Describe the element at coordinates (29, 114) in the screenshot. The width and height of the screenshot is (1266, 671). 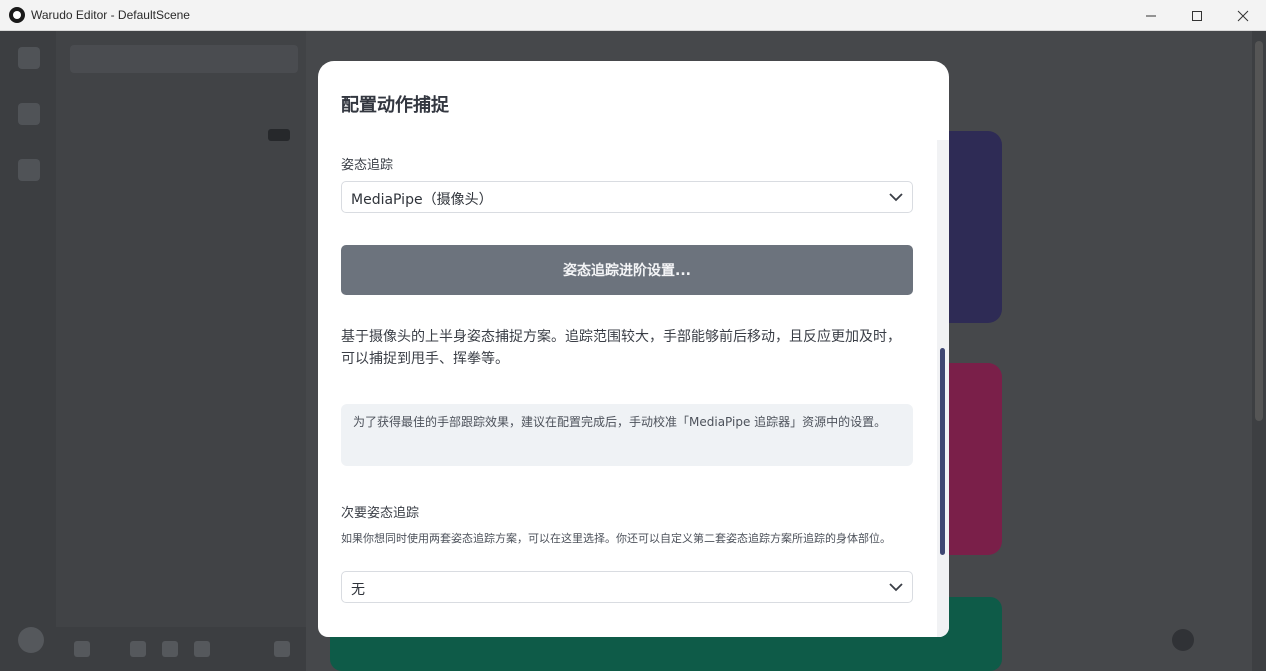
I see `assets-icon` at that location.